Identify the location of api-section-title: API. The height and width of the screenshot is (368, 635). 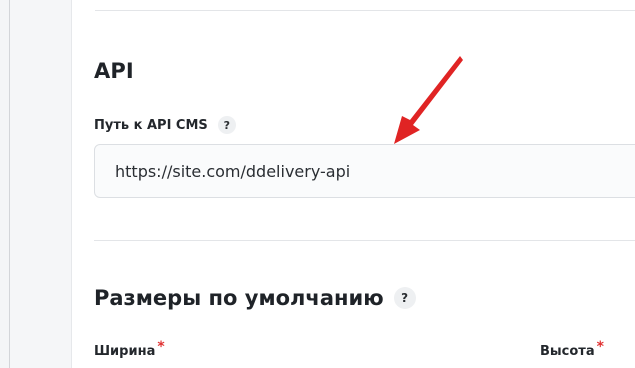
(114, 71).